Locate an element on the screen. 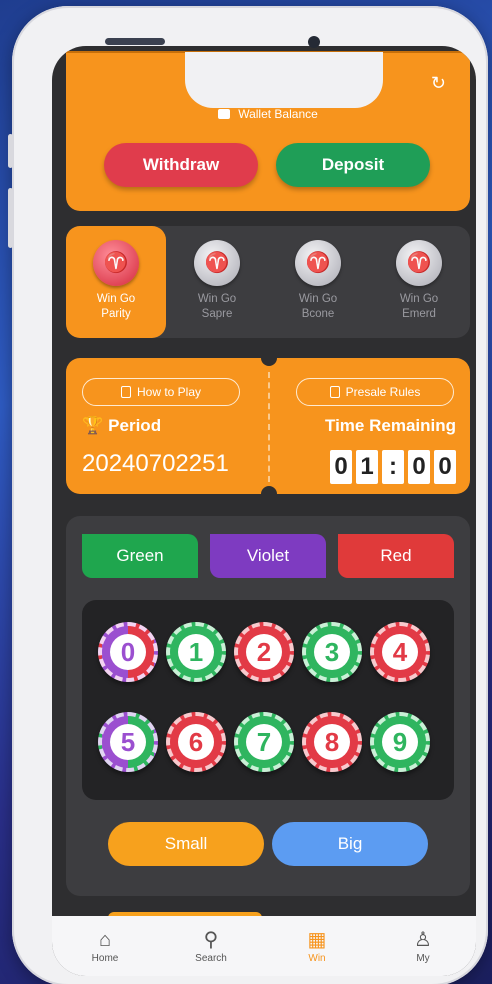  number-label: 7 is located at coordinates (264, 742).